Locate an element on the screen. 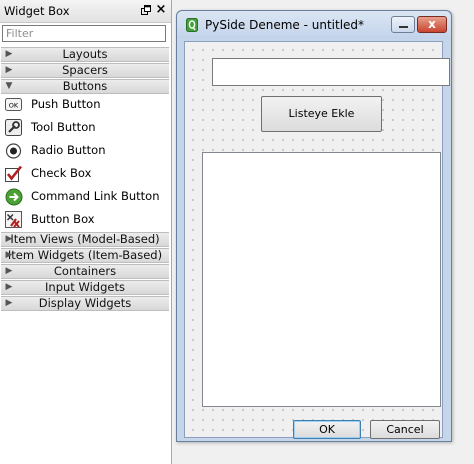 The image size is (474, 464). category-item-views: ▶ Item Views (Model-Based) is located at coordinates (85, 239).